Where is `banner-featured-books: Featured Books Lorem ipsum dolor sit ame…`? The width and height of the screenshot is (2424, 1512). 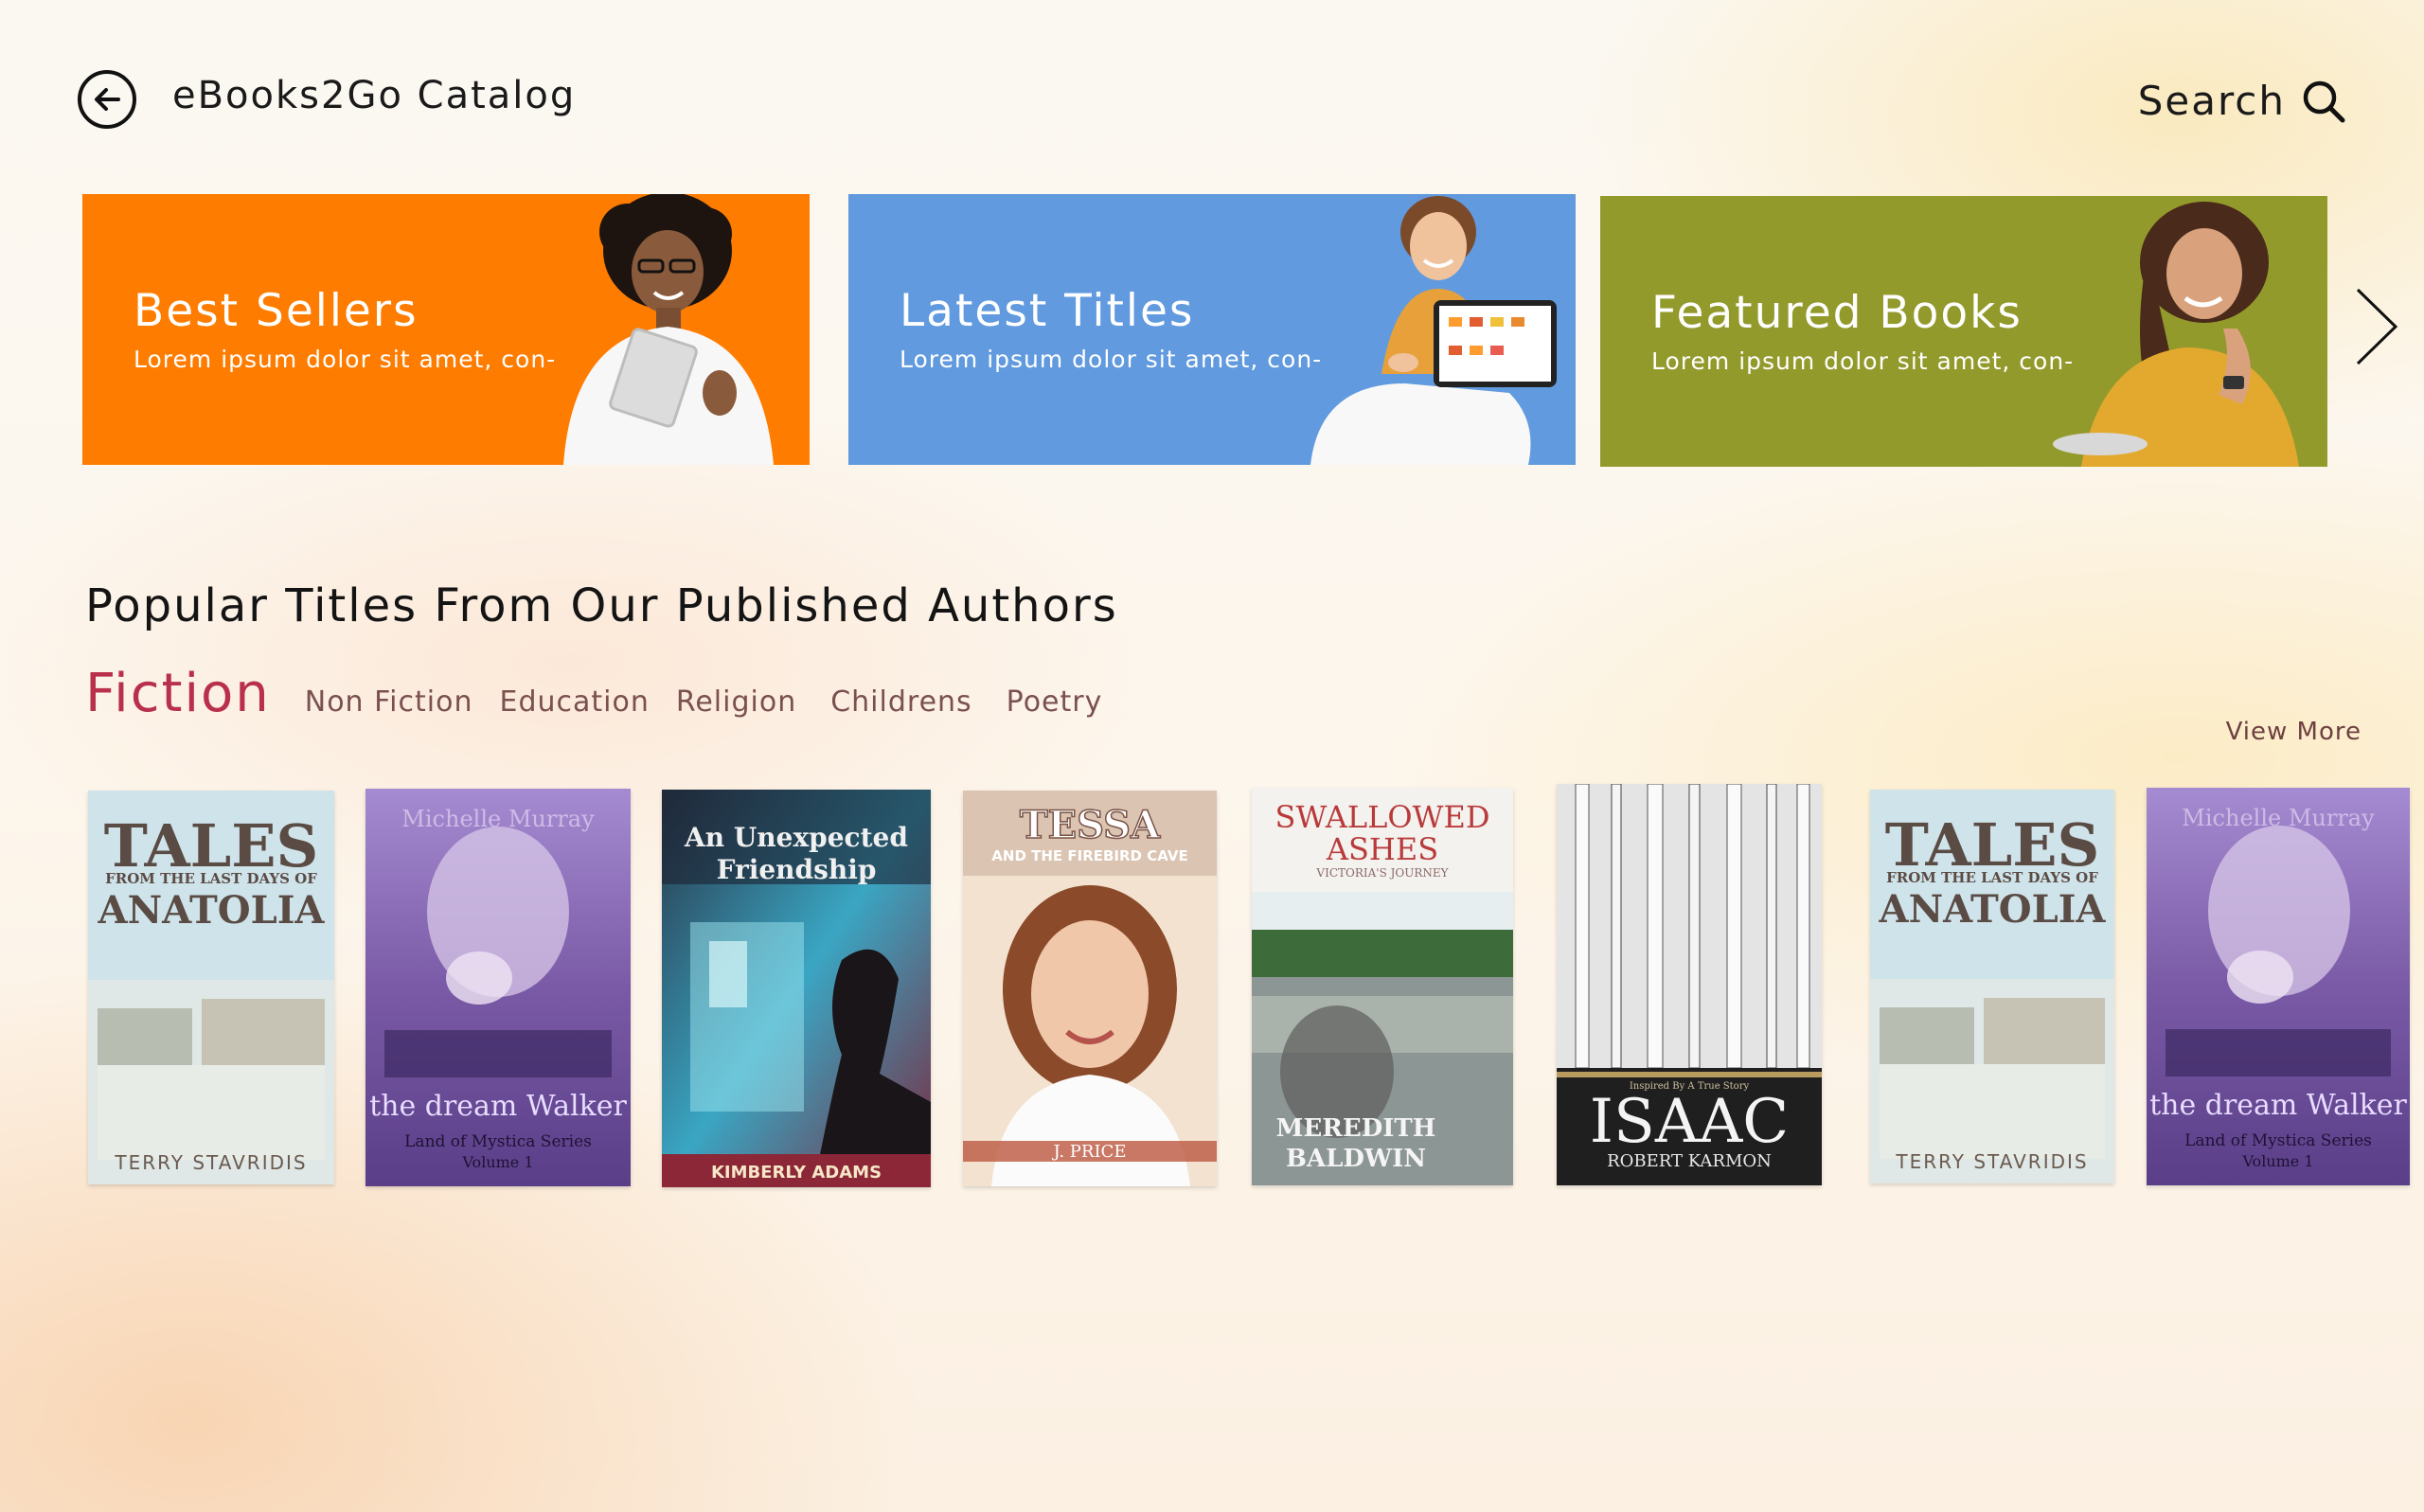 banner-featured-books: Featured Books Lorem ipsum dolor sit ame… is located at coordinates (1963, 331).